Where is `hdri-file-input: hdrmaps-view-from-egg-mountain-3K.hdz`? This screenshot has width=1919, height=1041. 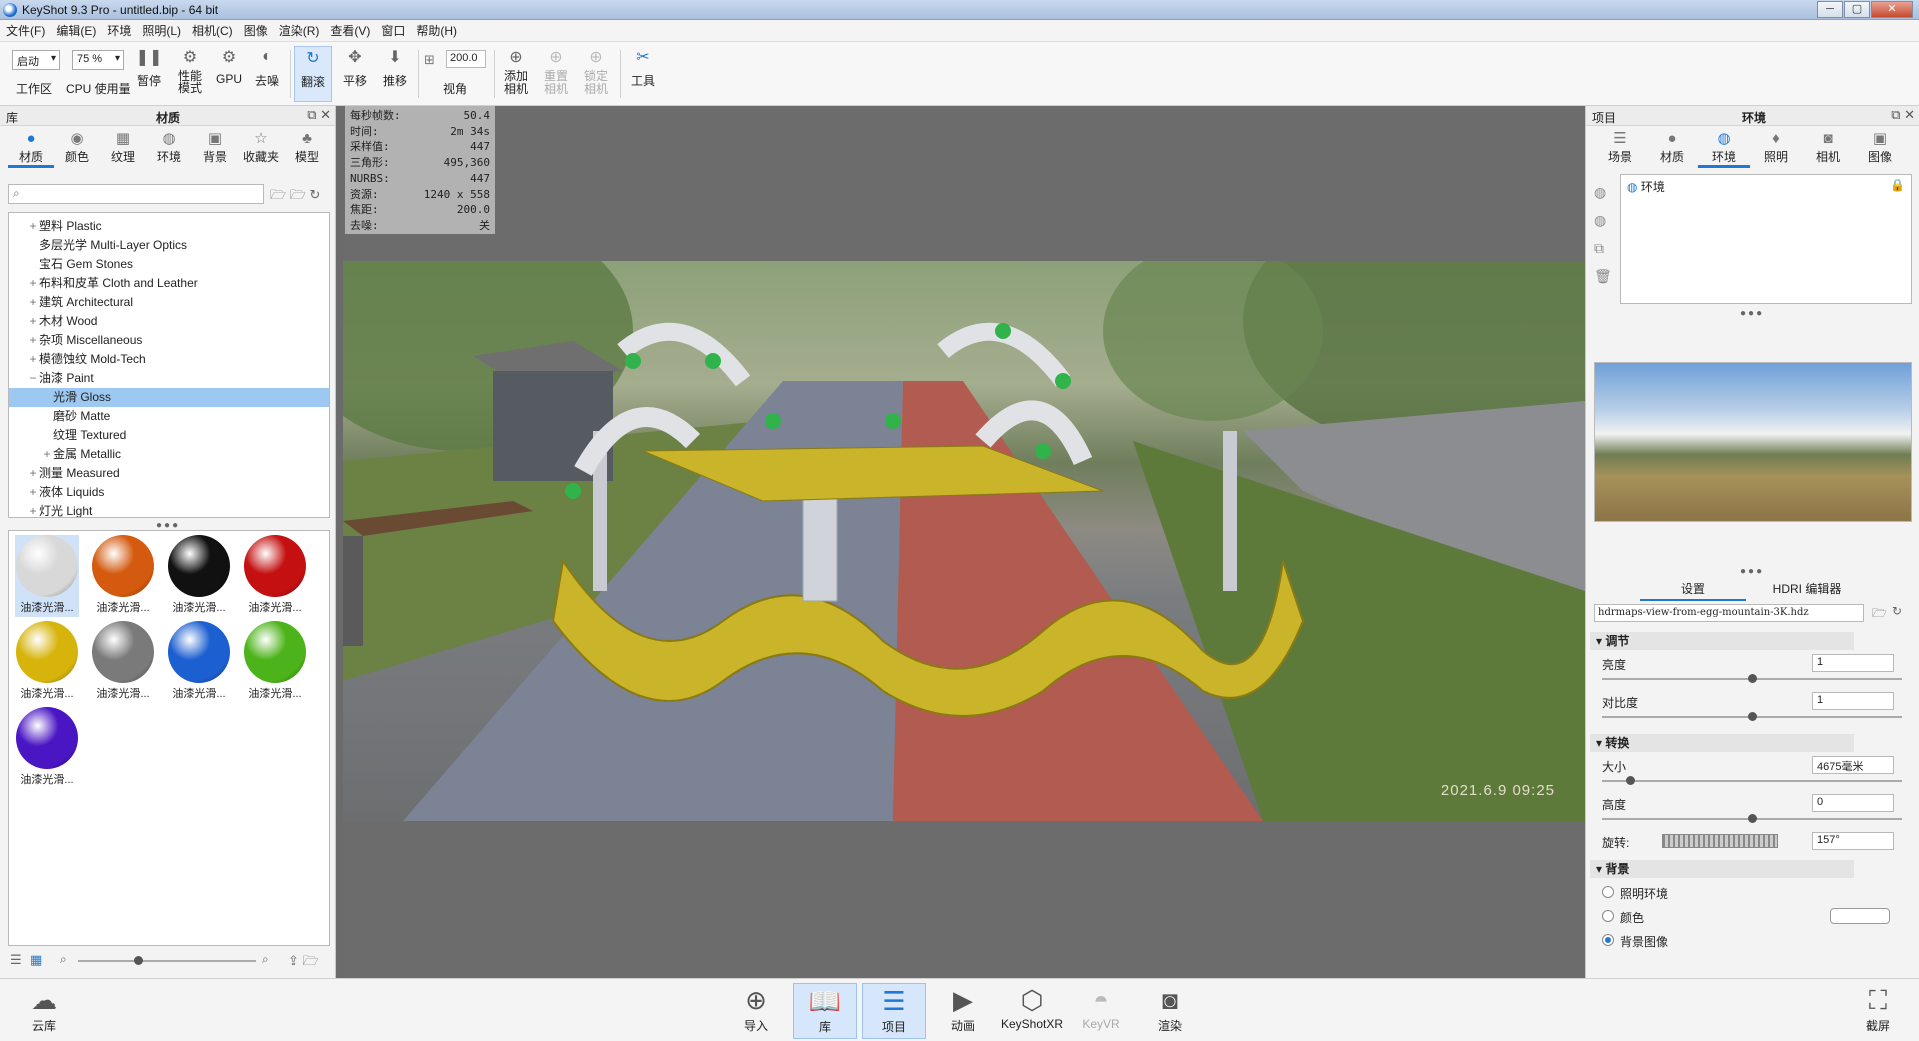 hdri-file-input: hdrmaps-view-from-egg-mountain-3K.hdz is located at coordinates (1729, 613).